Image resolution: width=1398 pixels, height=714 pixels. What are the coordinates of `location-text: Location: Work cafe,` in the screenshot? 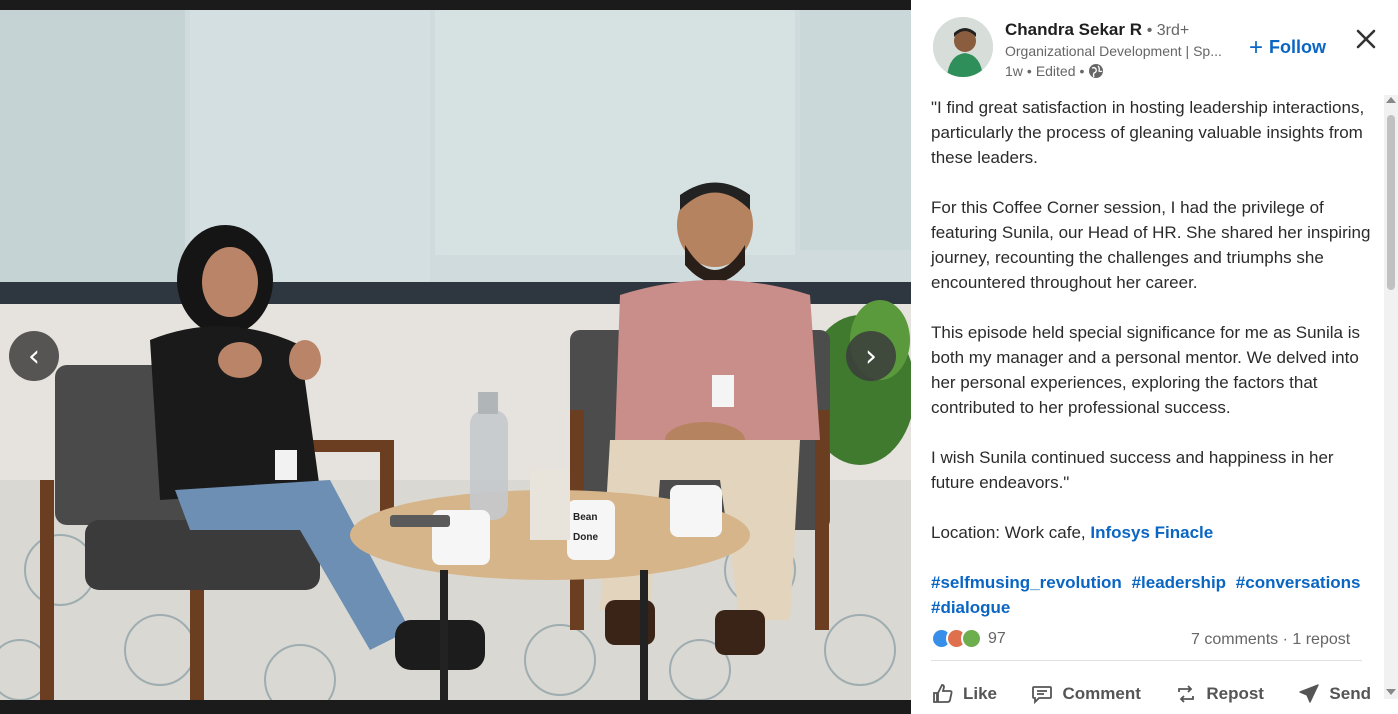 It's located at (1008, 532).